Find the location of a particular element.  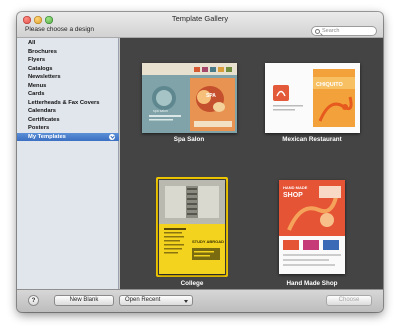

template-label-college: College is located at coordinates (192, 283).